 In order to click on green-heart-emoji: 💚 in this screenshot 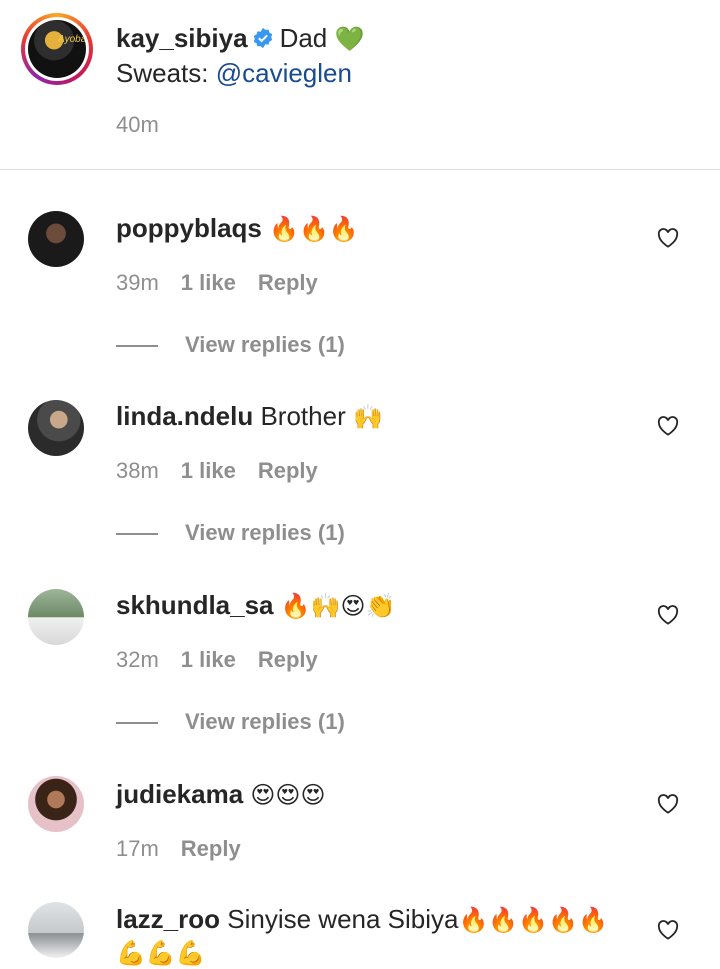, I will do `click(349, 39)`.